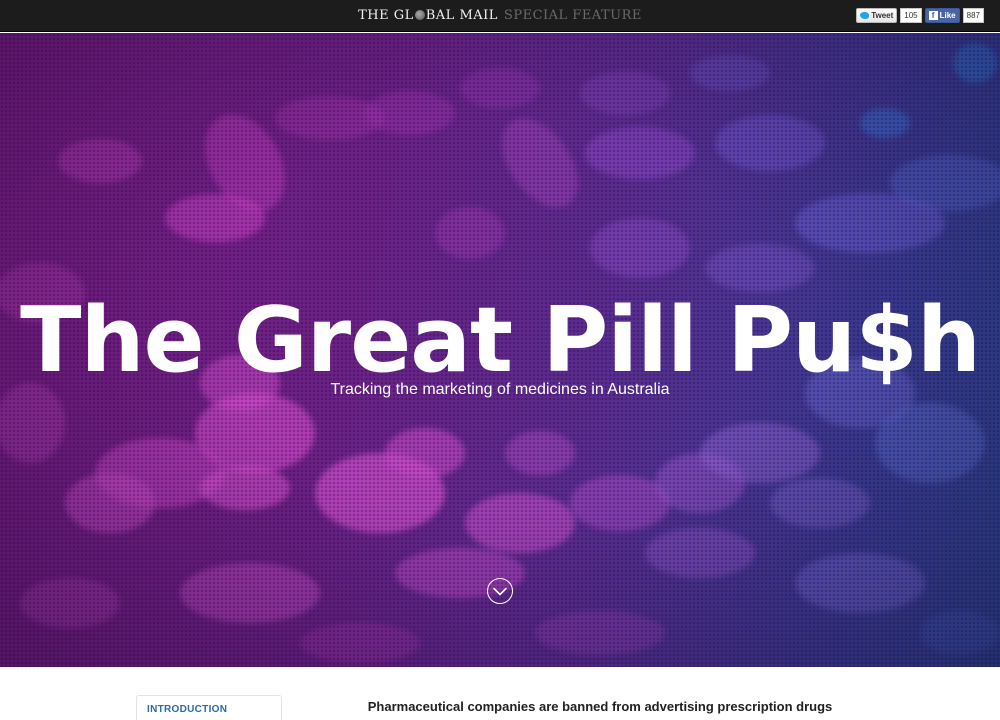 Image resolution: width=1000 pixels, height=720 pixels. Describe the element at coordinates (933, 15) in the screenshot. I see `facebook-icon: f` at that location.